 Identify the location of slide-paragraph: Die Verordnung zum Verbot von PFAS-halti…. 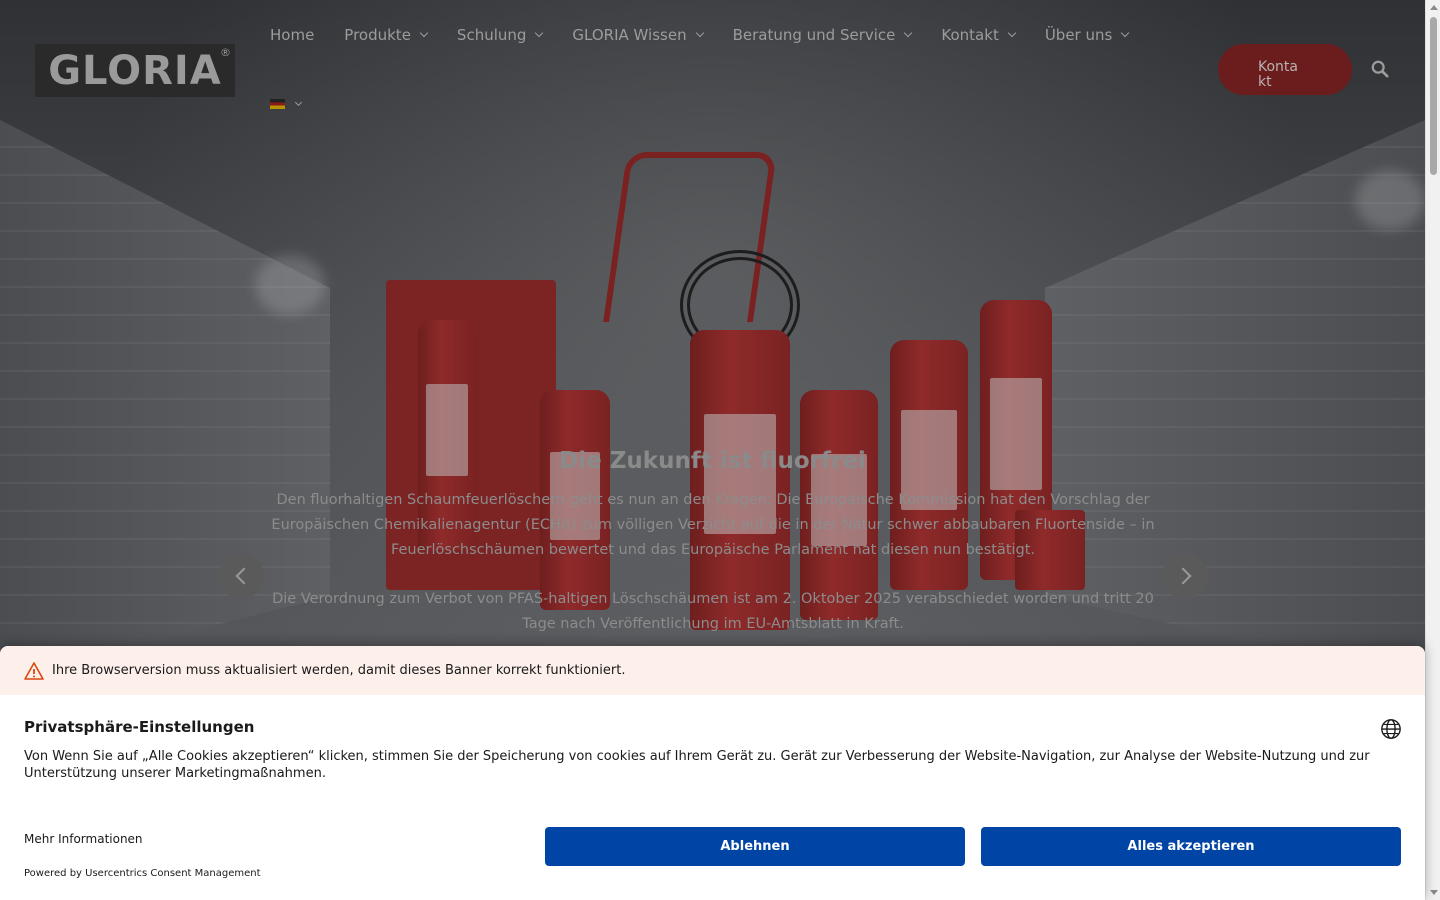
(713, 611).